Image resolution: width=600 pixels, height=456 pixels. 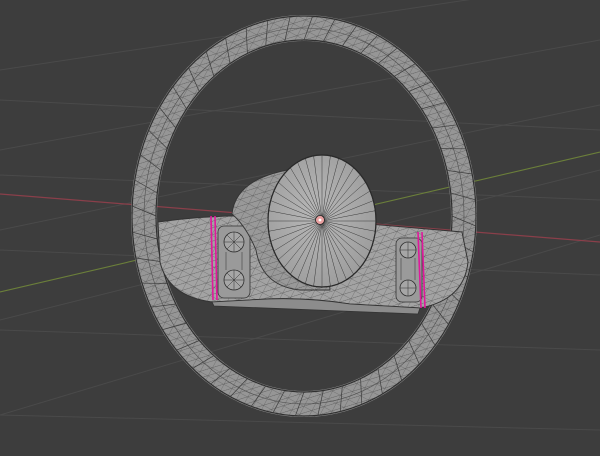 I want to click on left-button-pod, so click(x=234, y=262).